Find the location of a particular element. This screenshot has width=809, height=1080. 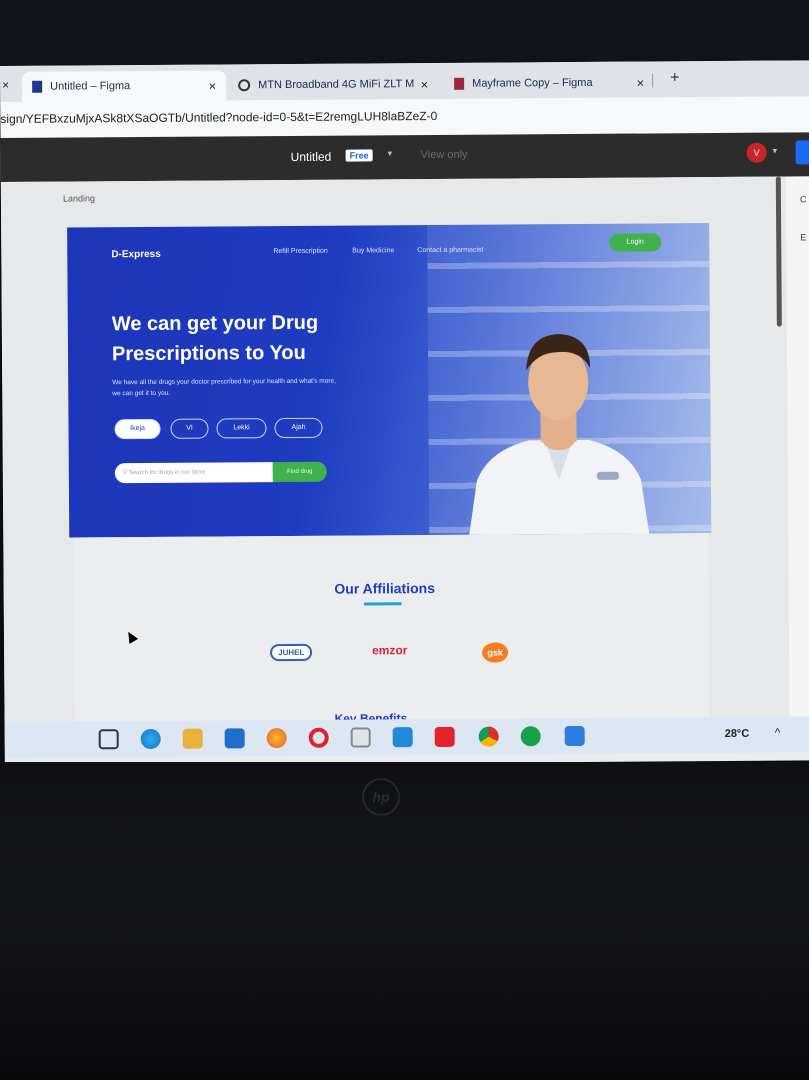

gsk-logo: gsk is located at coordinates (495, 652).